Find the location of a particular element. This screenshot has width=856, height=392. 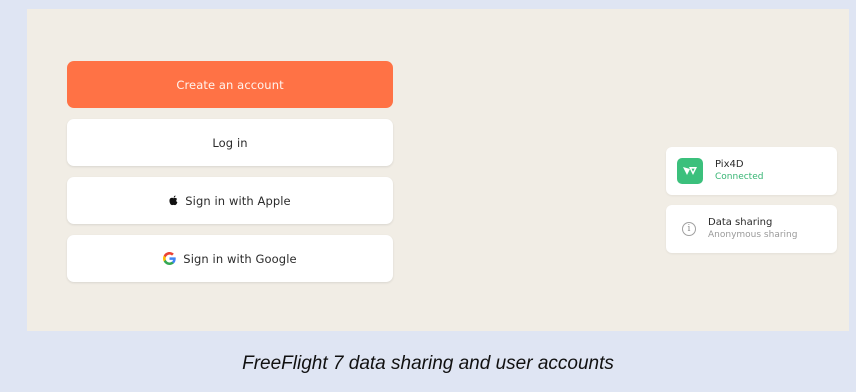

apple-icon is located at coordinates (173, 200).